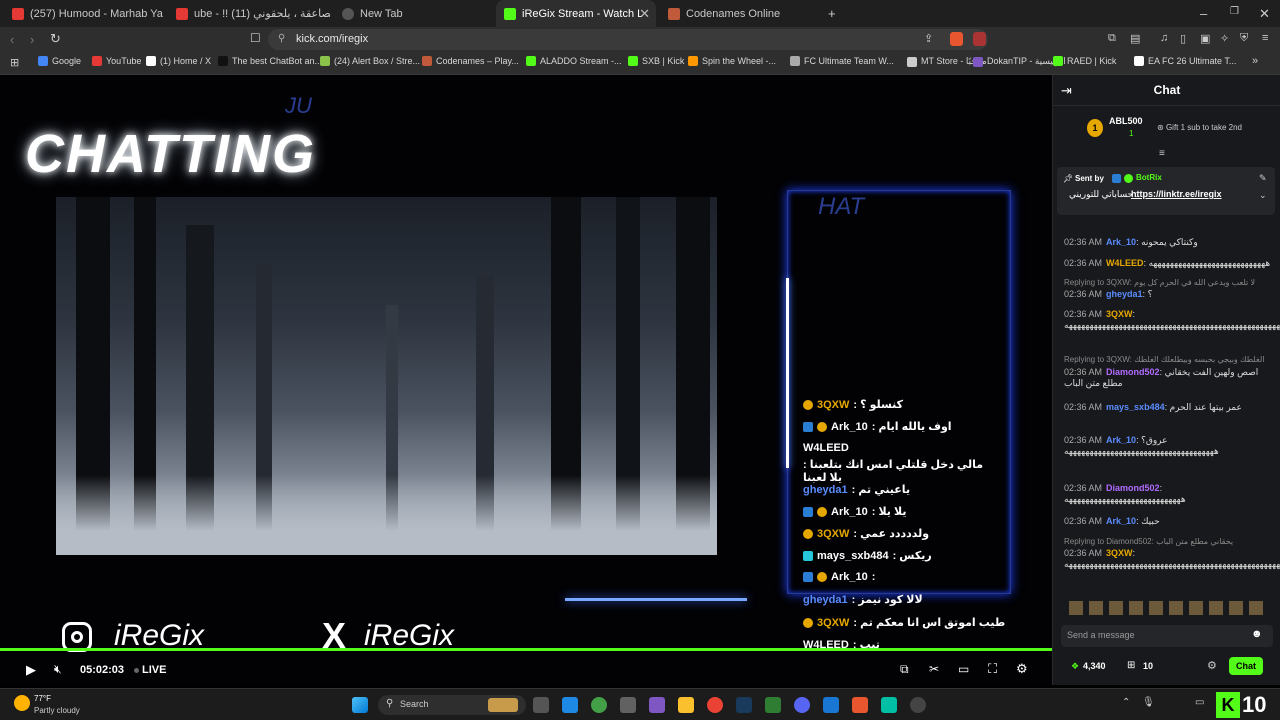  I want to click on chat-username: mays_sxb484, so click(1135, 407).